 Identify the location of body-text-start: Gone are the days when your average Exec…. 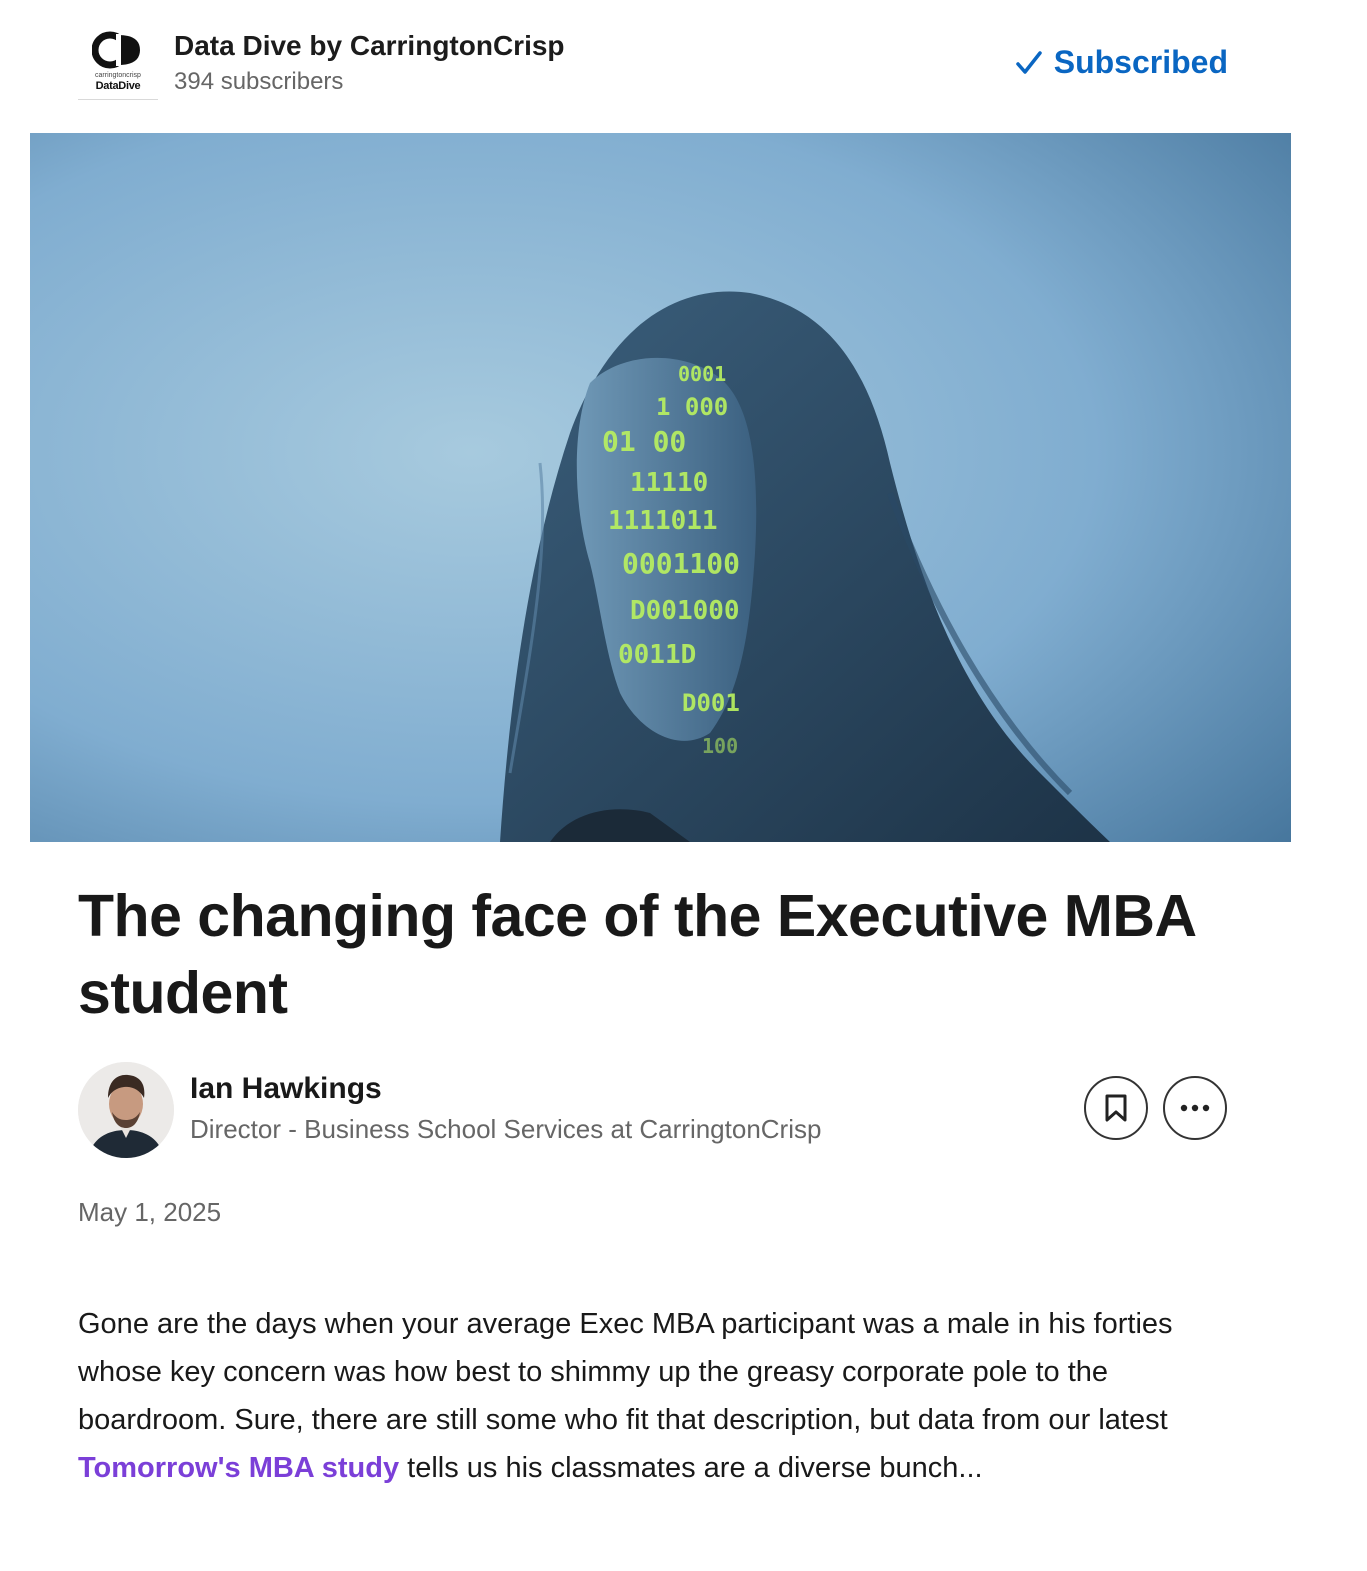
(625, 1372).